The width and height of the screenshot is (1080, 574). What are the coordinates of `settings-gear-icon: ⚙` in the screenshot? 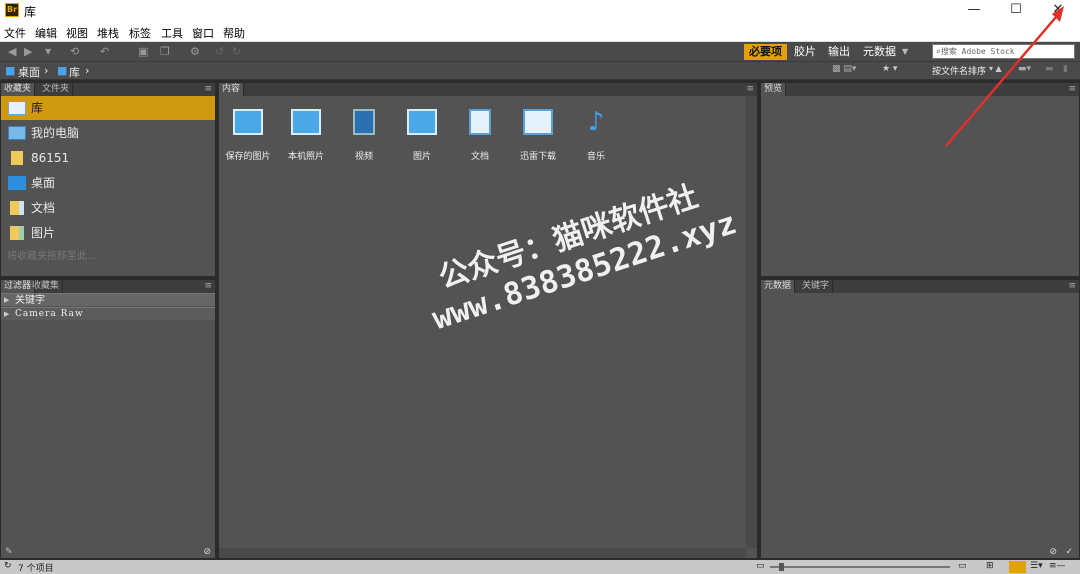 It's located at (195, 52).